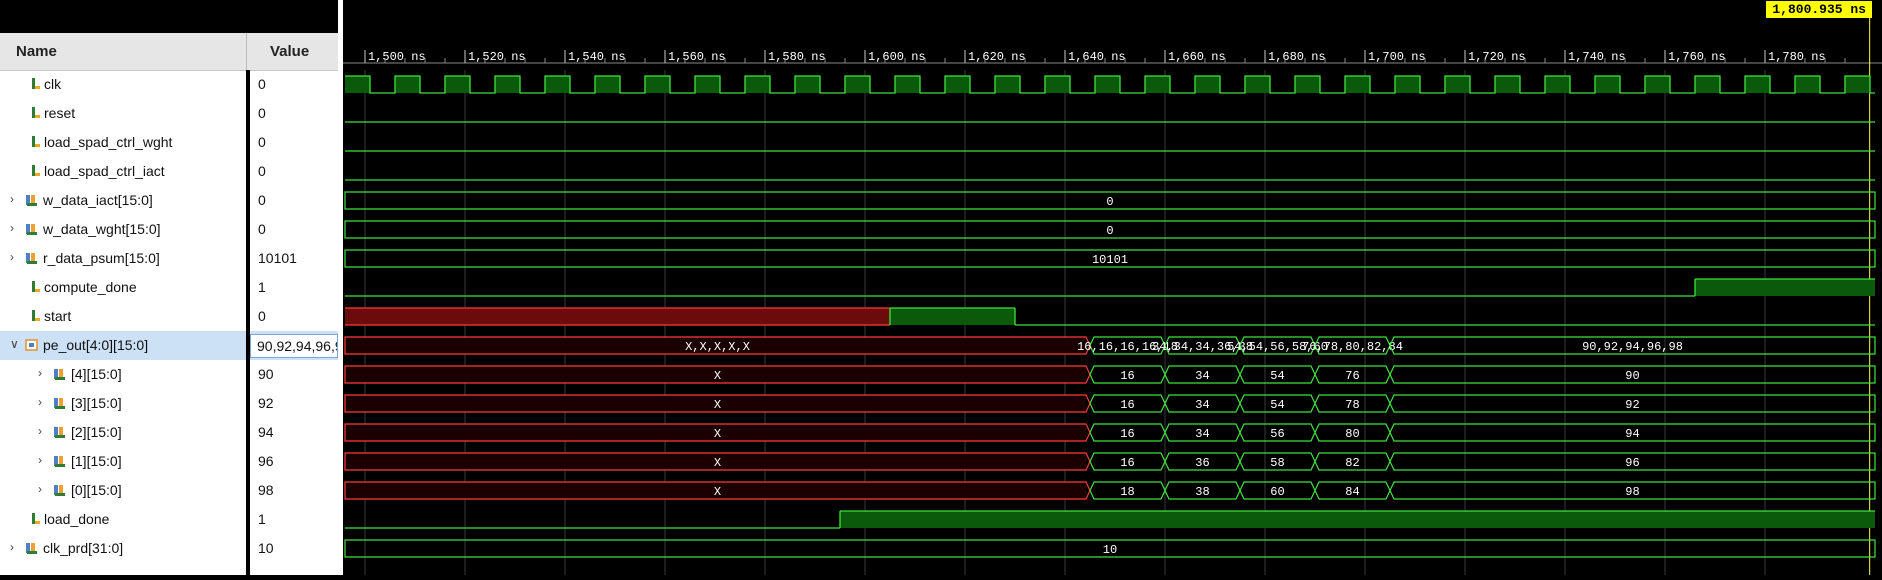 Image resolution: width=1882 pixels, height=580 pixels. I want to click on signal-name: [4][15:0], so click(96, 374).